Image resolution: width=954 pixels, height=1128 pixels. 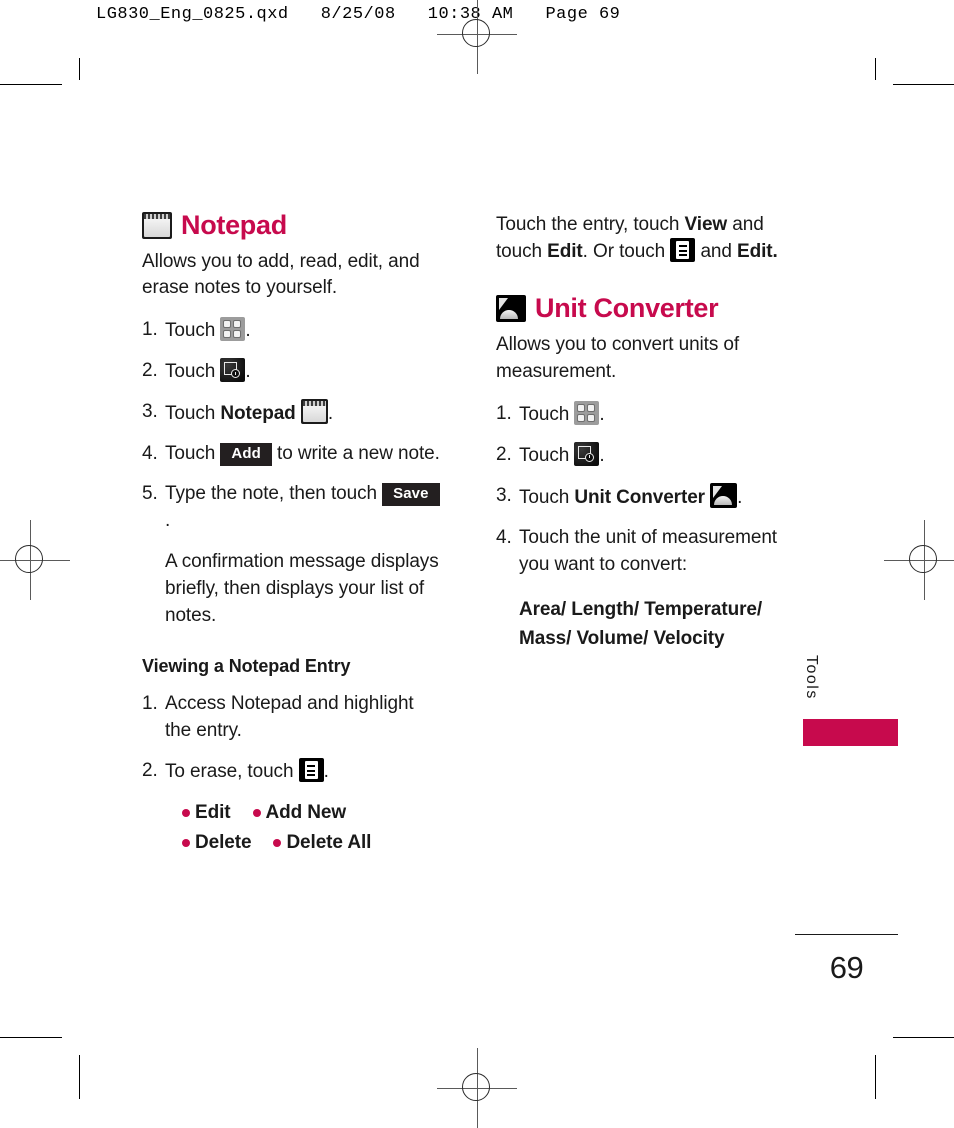 I want to click on step-item: 3. Touch Unit Converter ., so click(x=651, y=497).